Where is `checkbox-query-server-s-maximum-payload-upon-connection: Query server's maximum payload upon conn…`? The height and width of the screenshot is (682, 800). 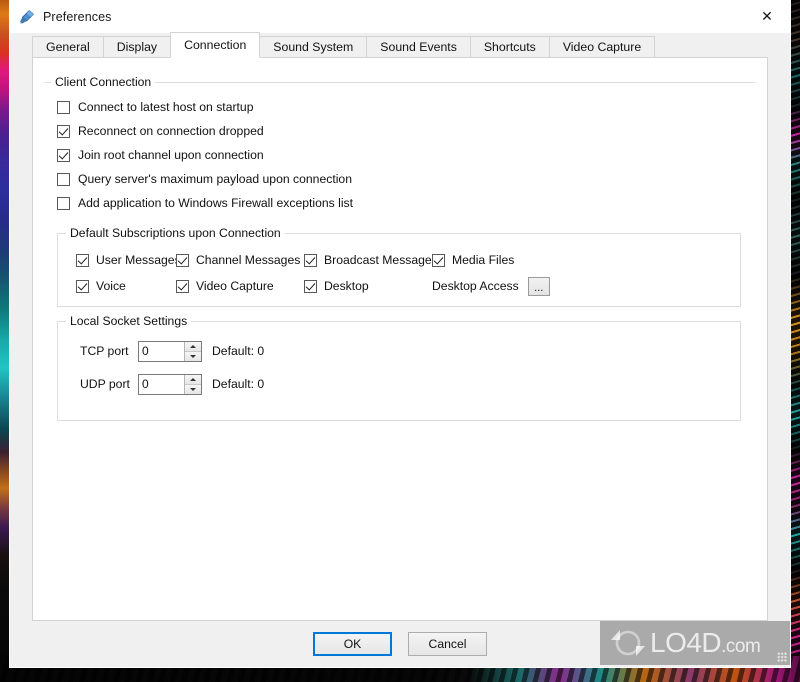 checkbox-query-server-s-maximum-payload-upon-connection: Query server's maximum payload upon conn… is located at coordinates (406, 179).